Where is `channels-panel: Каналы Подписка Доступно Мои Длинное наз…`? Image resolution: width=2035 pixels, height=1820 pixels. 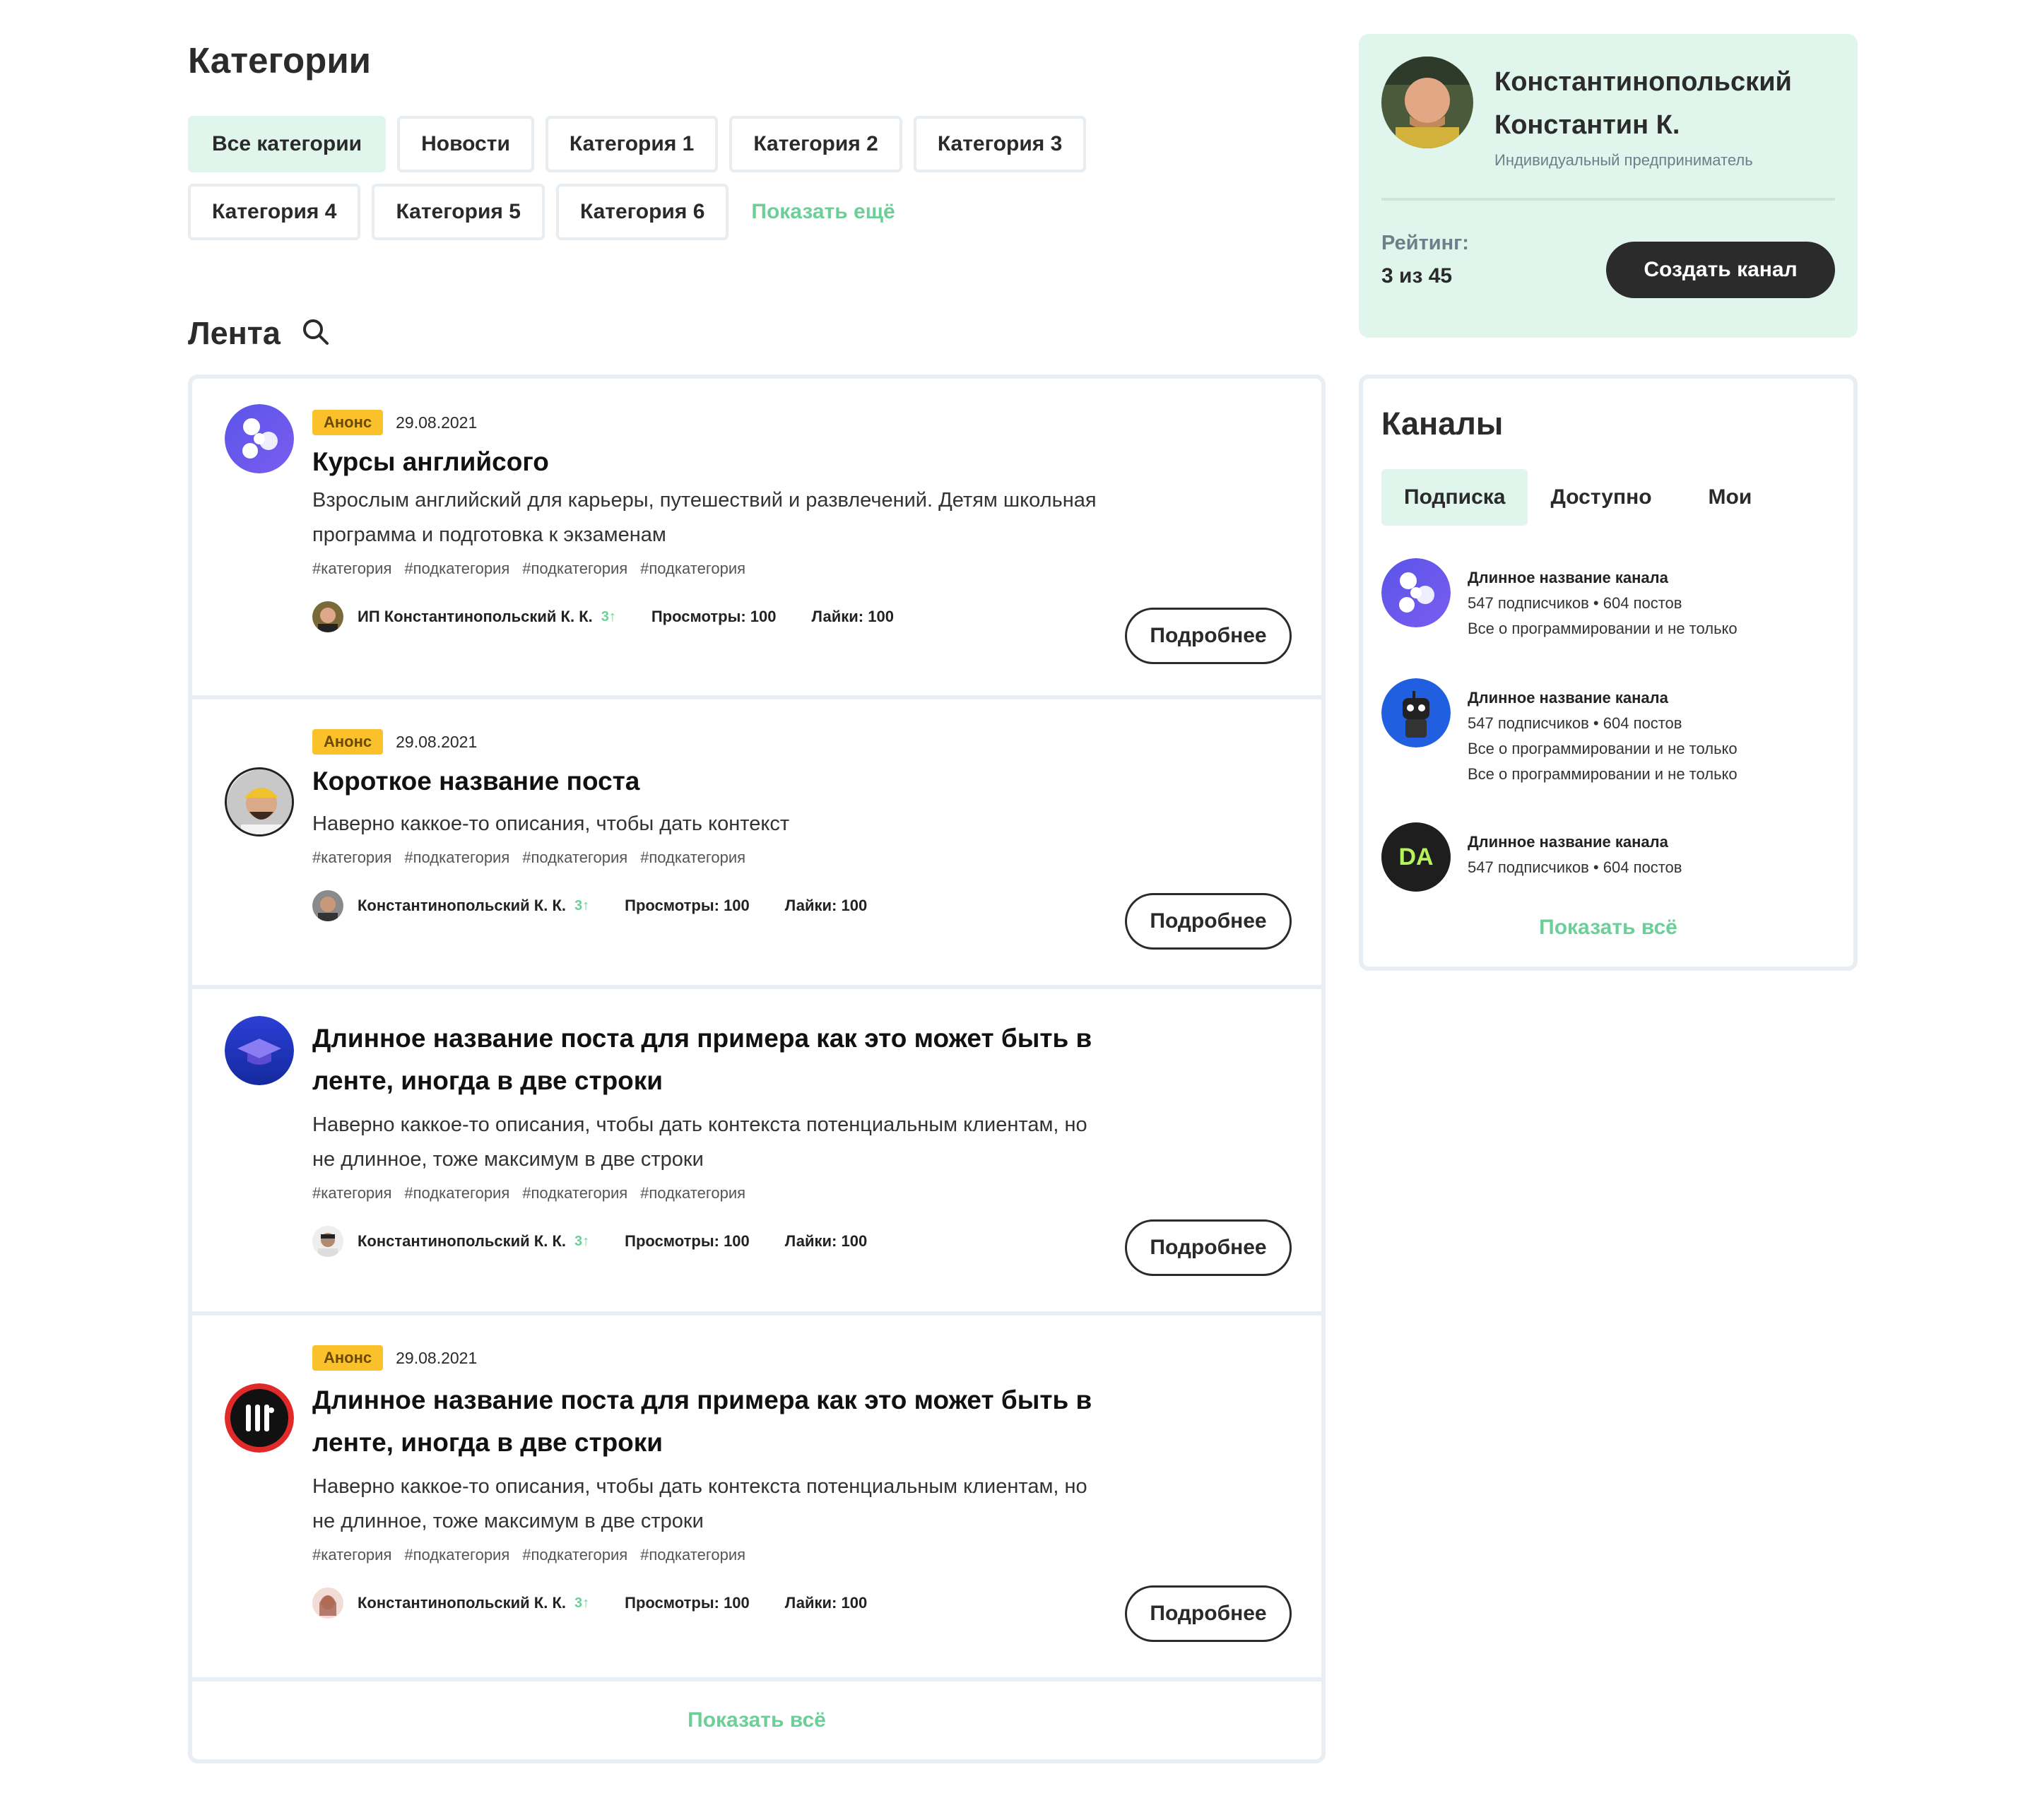 channels-panel: Каналы Подписка Доступно Мои Длинное наз… is located at coordinates (1608, 673).